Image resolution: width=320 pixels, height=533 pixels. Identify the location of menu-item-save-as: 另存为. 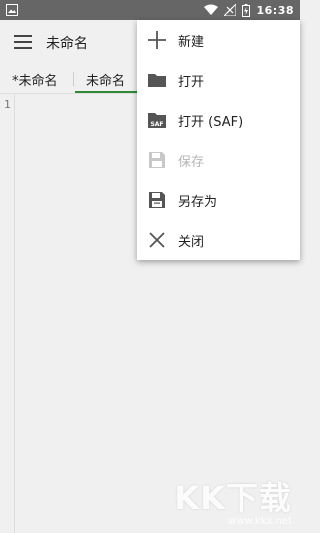
(218, 200).